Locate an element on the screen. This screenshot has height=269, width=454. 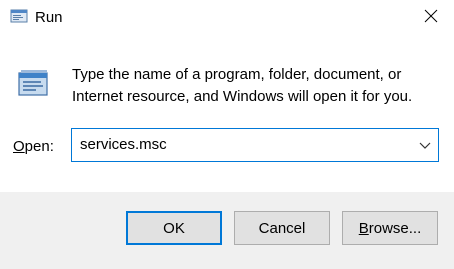
window-title: Run is located at coordinates (49, 17).